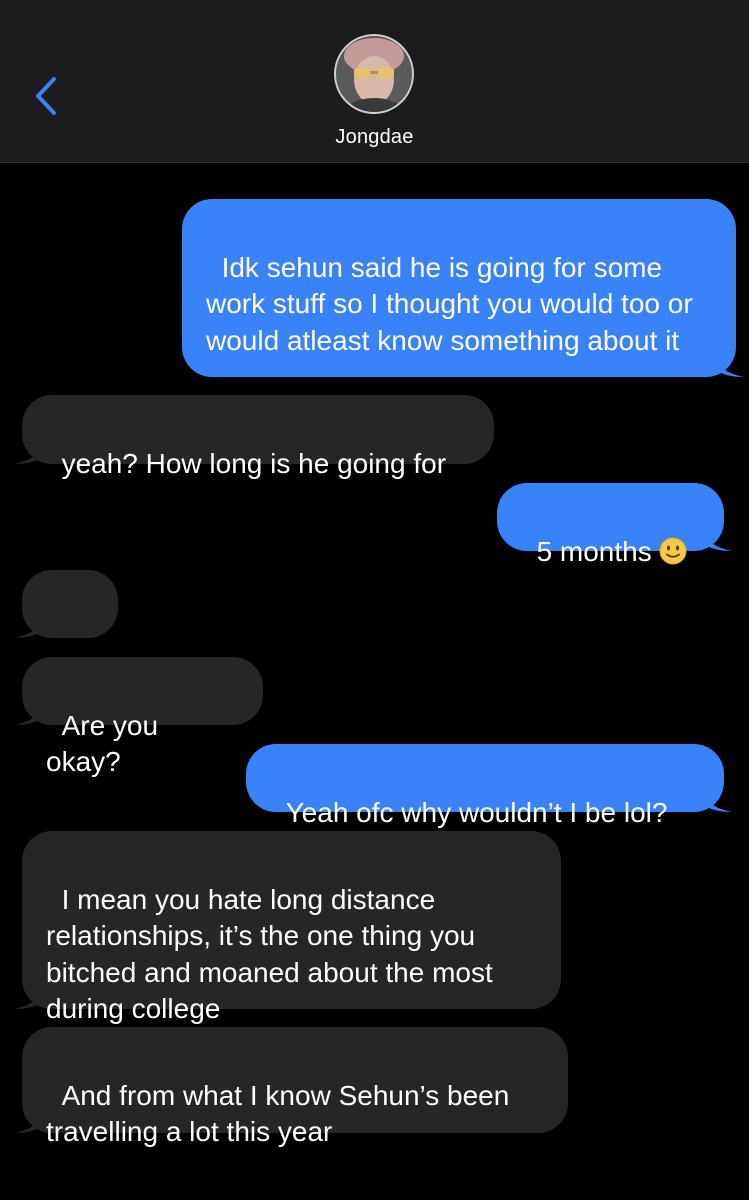  Describe the element at coordinates (489, 786) in the screenshot. I see `message-bubble-sent: Yeah ofc why wouldn’t I be lol?` at that location.